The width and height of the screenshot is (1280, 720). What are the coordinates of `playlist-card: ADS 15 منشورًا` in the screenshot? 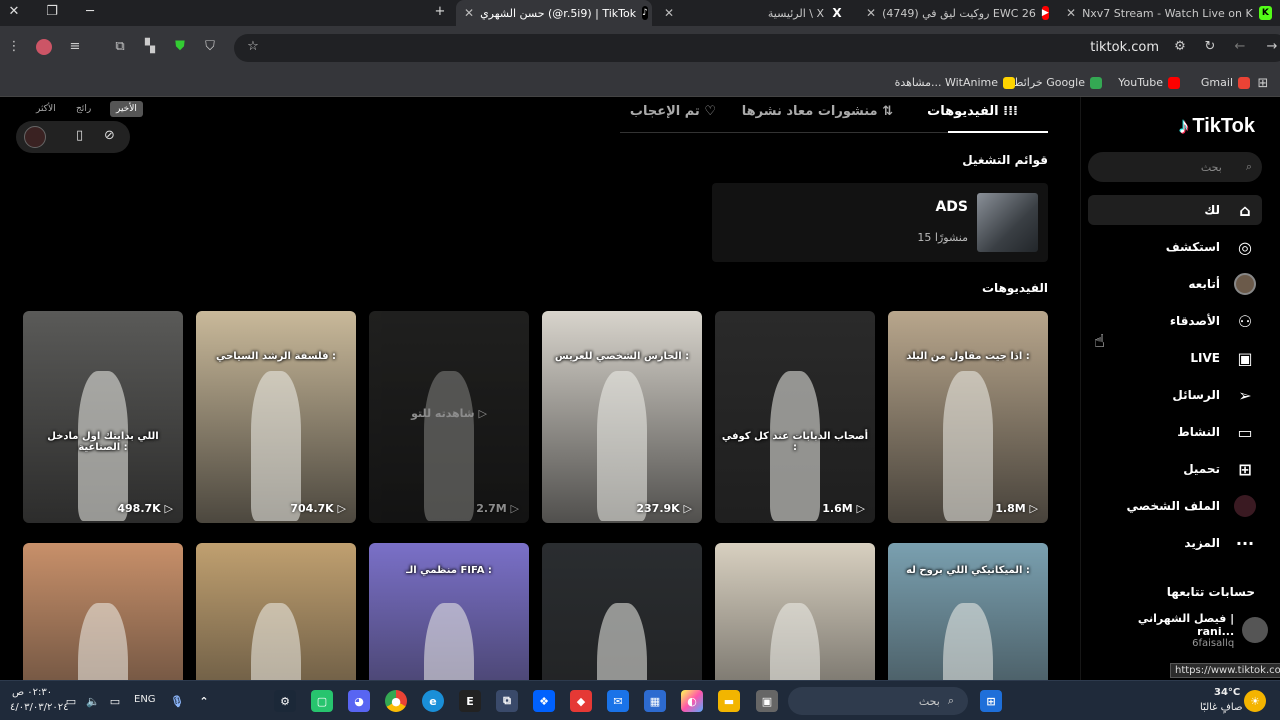 It's located at (880, 222).